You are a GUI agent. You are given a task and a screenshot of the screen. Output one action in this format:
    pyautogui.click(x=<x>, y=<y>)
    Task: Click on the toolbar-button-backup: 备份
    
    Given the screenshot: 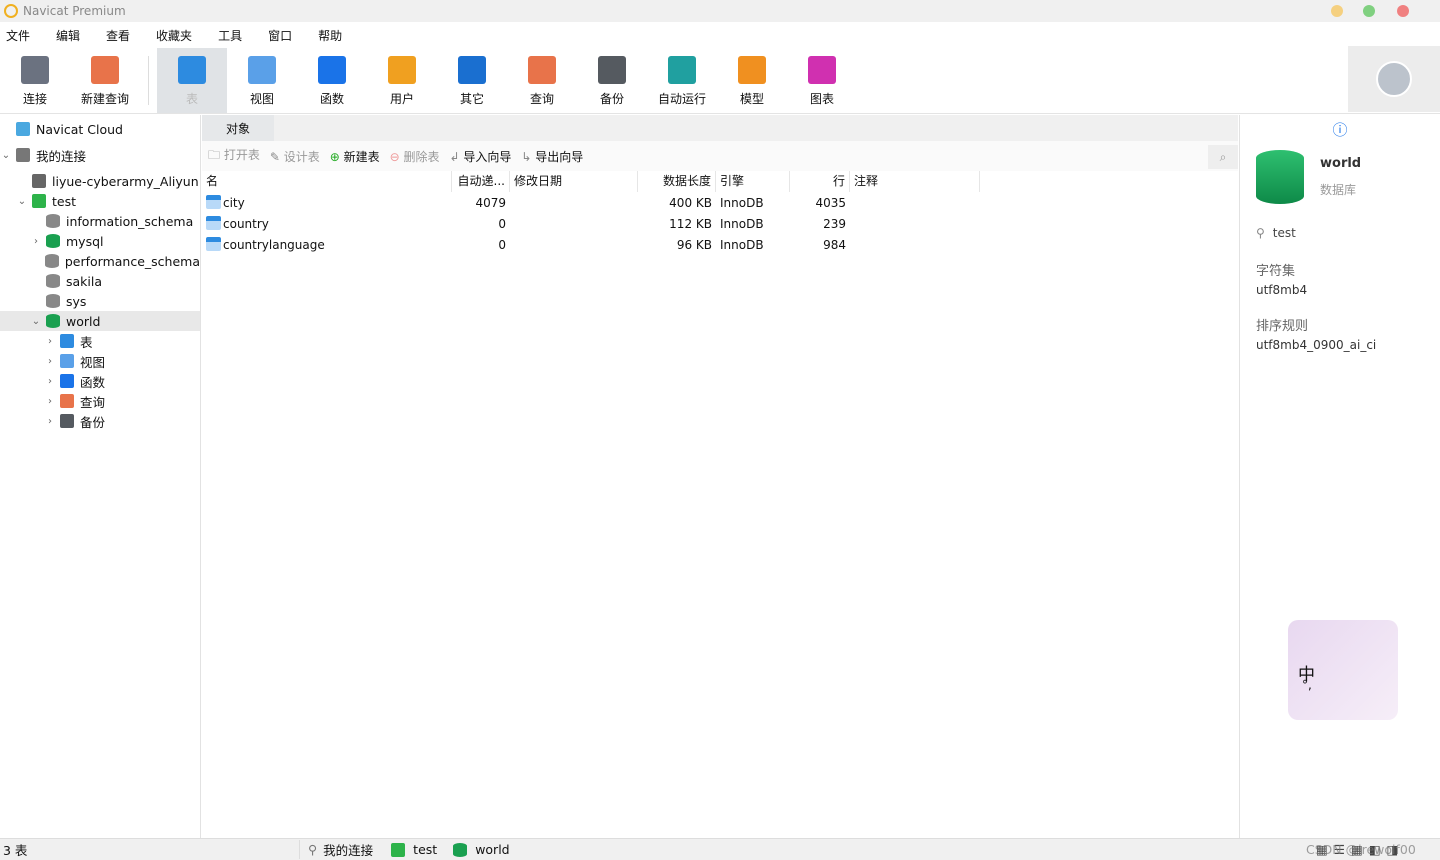 What is the action you would take?
    pyautogui.click(x=612, y=80)
    